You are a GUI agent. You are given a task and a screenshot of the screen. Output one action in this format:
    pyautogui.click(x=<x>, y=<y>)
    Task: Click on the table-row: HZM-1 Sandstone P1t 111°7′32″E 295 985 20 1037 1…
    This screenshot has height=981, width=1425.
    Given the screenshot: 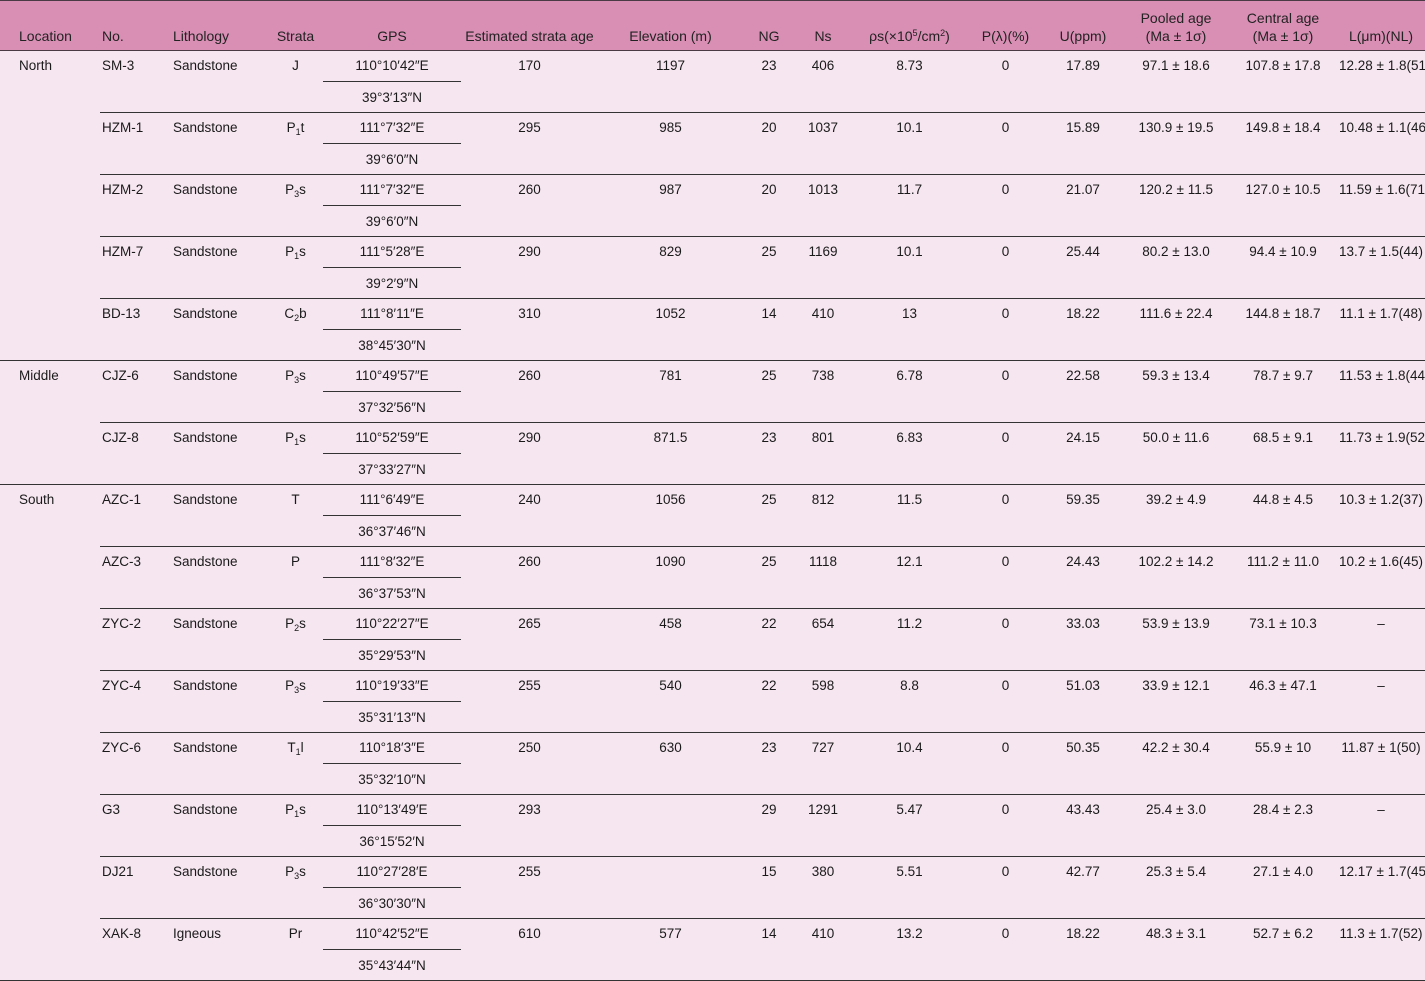 What is the action you would take?
    pyautogui.click(x=712, y=143)
    